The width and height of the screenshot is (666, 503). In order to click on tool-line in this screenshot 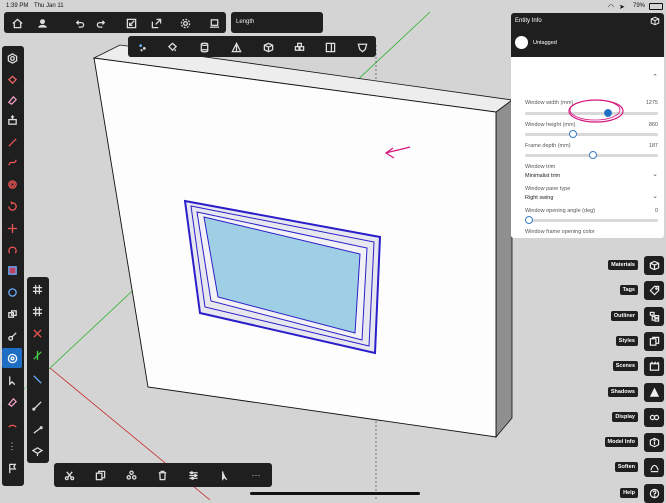, I will do `click(12, 142)`.